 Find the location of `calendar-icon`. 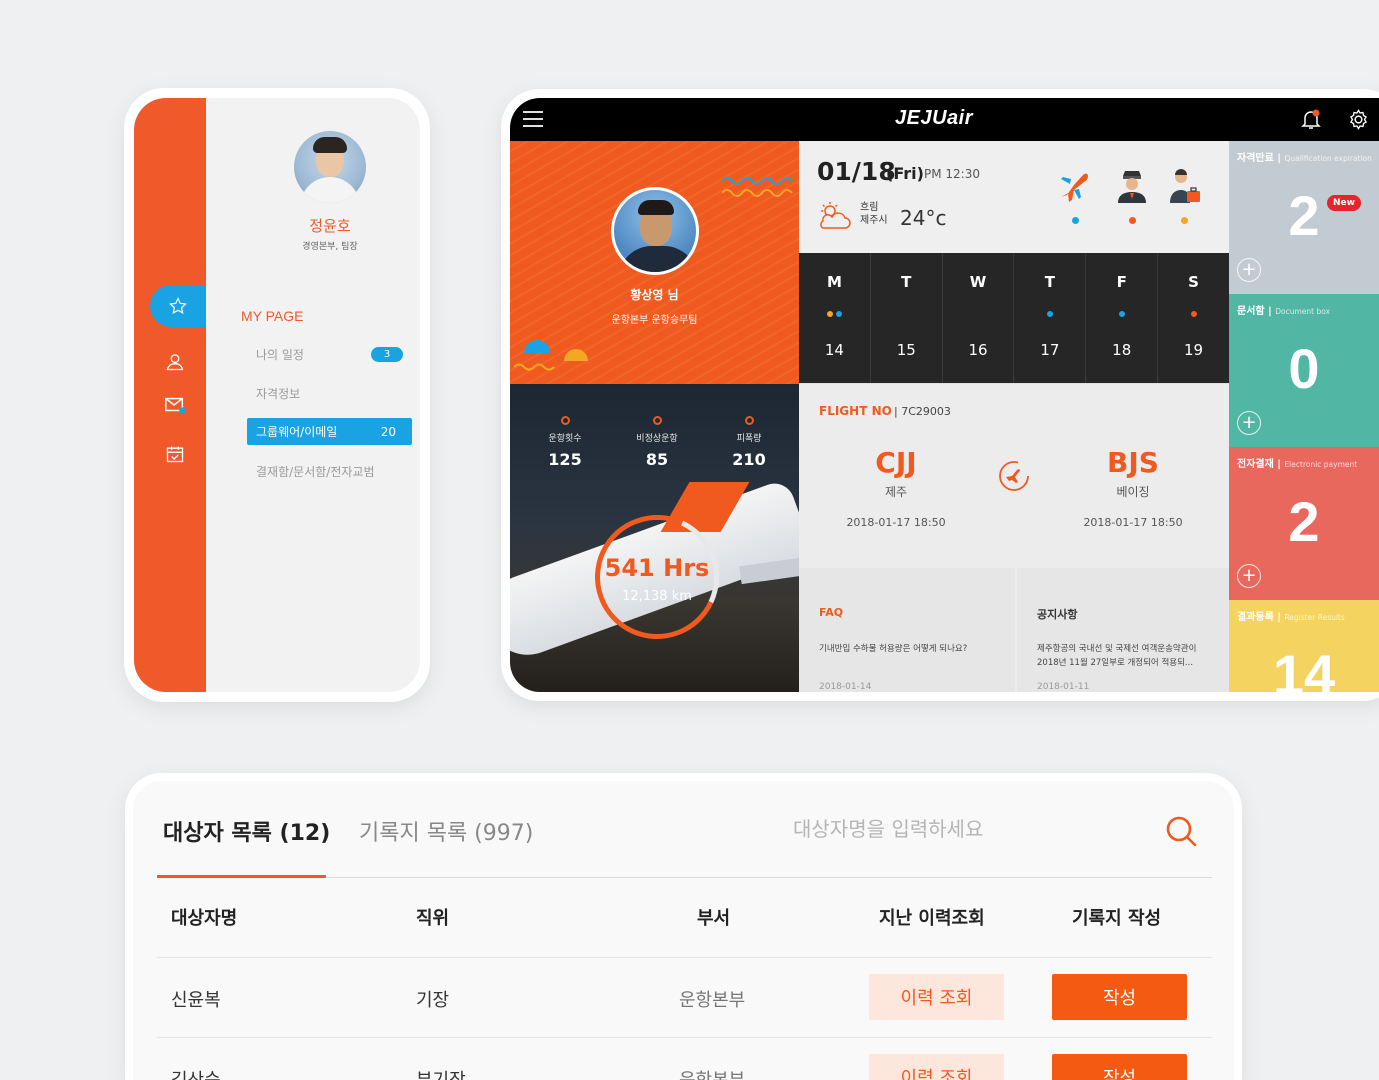

calendar-icon is located at coordinates (175, 454).